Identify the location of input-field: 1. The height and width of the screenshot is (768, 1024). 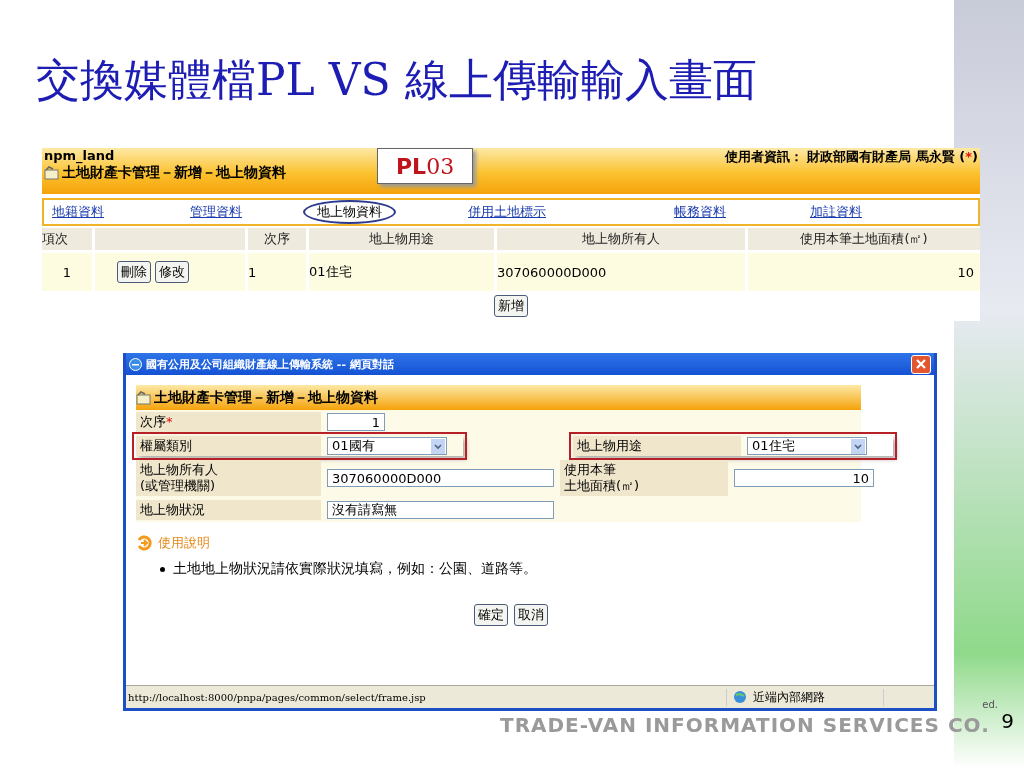
(356, 422).